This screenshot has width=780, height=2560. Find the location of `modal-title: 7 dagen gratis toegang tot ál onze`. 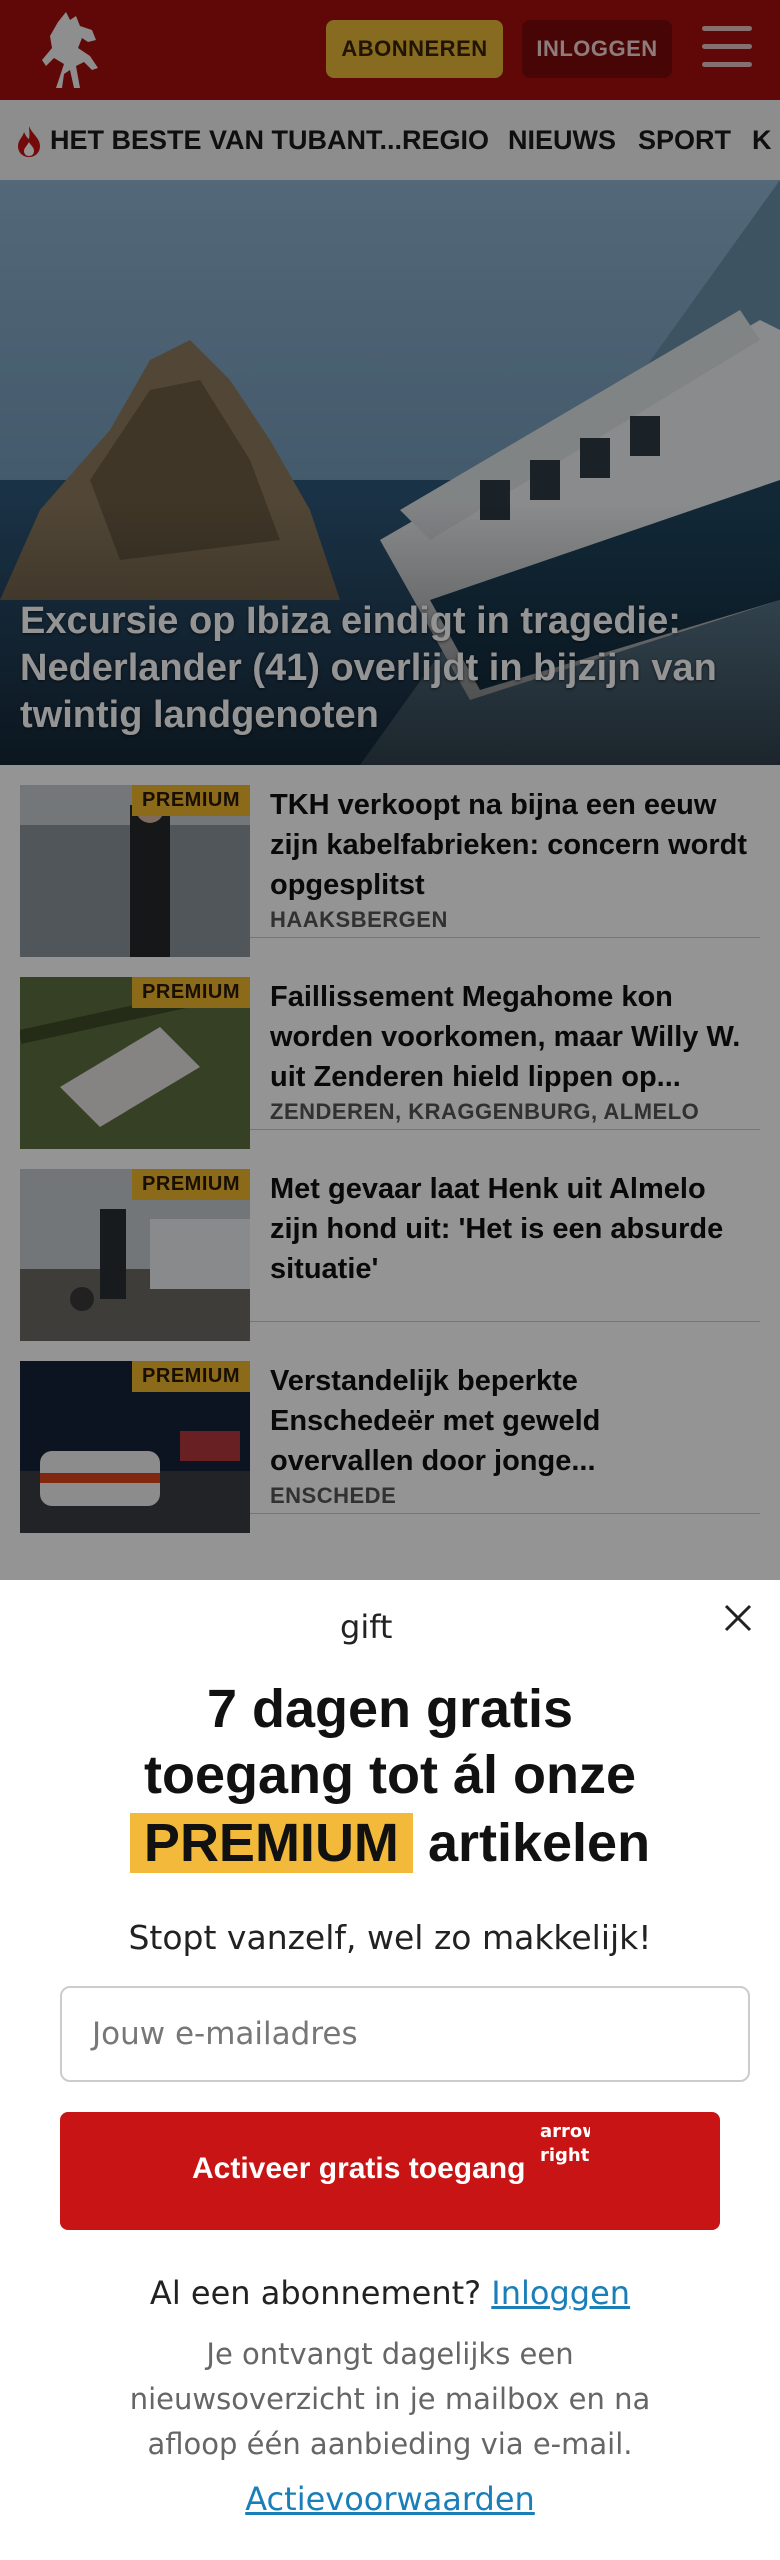

modal-title: 7 dagen gratis toegang tot ál onze is located at coordinates (390, 1742).